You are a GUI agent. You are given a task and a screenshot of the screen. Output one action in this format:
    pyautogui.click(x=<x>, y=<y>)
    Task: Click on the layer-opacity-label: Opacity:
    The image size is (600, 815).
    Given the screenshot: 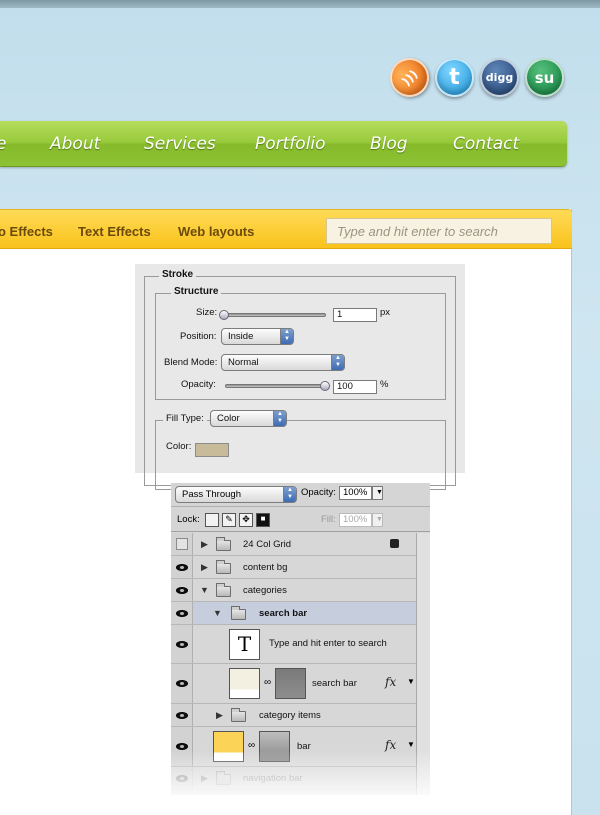 What is the action you would take?
    pyautogui.click(x=318, y=492)
    